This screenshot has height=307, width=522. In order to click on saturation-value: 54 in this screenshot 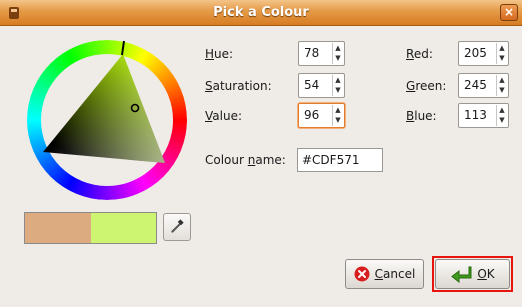, I will do `click(311, 85)`.